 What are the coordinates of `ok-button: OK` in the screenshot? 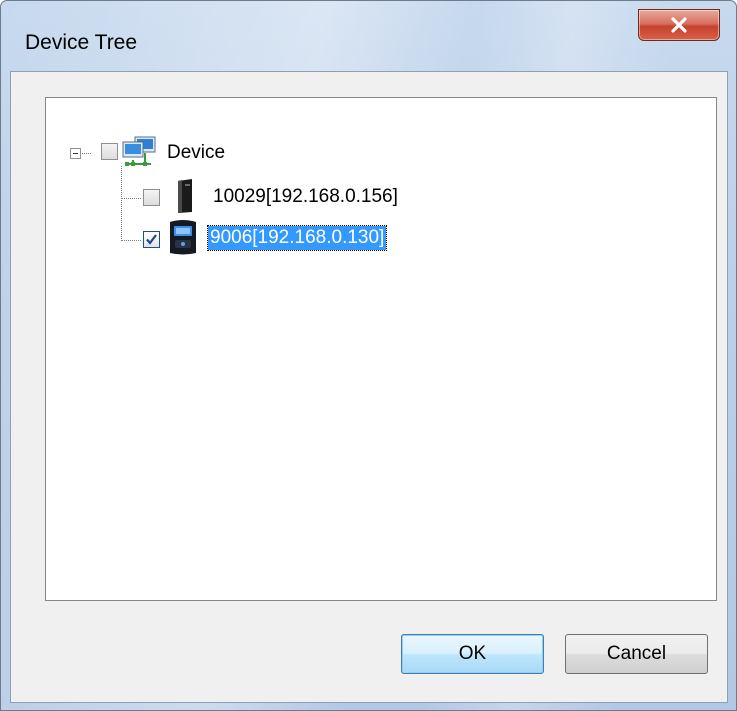 It's located at (472, 654).